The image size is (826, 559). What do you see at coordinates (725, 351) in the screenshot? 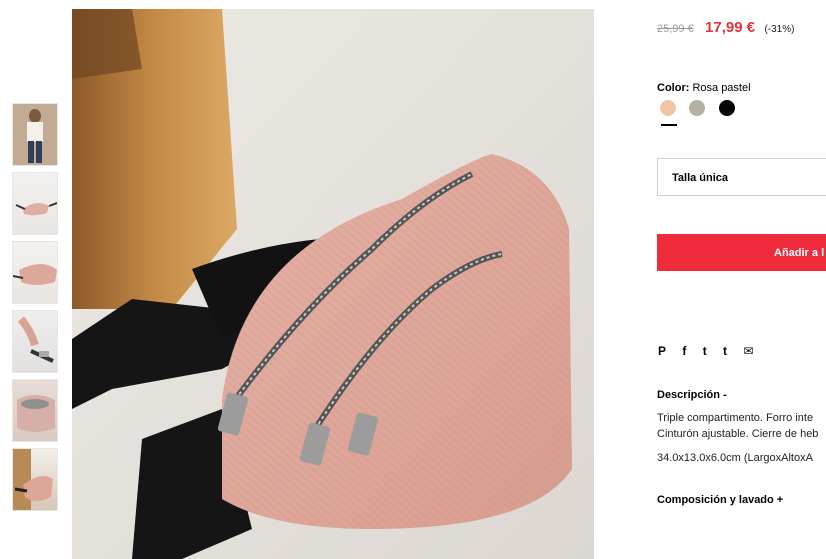
I see `tumblr-icon: t` at bounding box center [725, 351].